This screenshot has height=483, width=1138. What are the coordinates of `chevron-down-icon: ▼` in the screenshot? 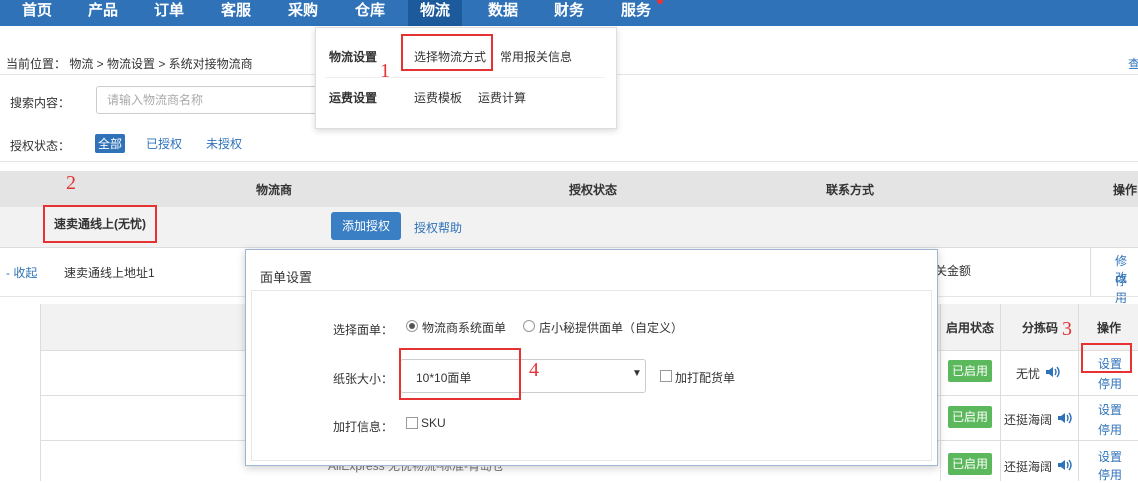 It's located at (637, 373).